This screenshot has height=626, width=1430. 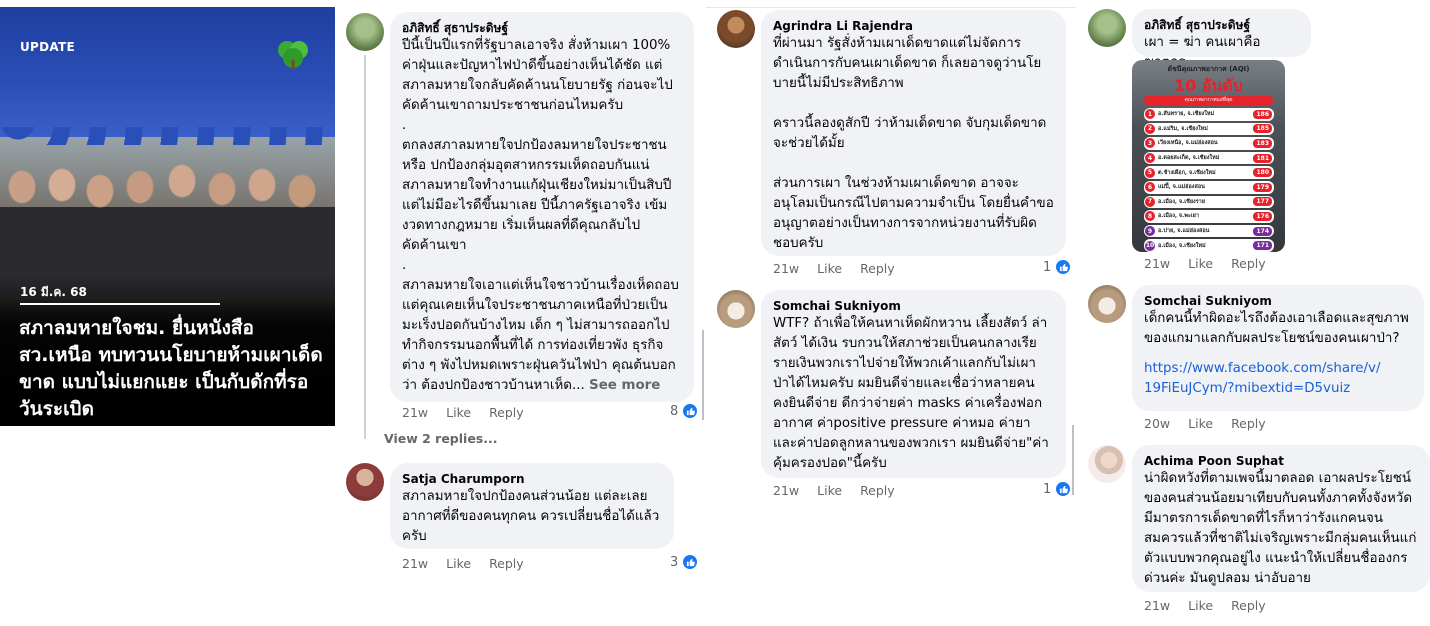 I want to click on place: อ.เมือง, จ.พะเยา, so click(x=1178, y=216).